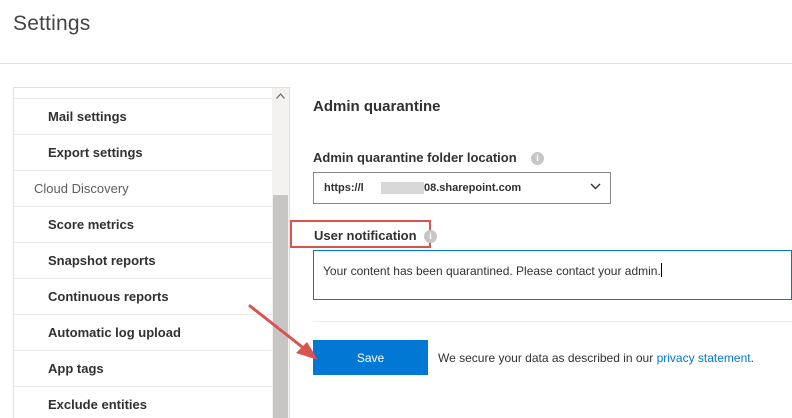  Describe the element at coordinates (377, 106) in the screenshot. I see `section-title: Admin quarantine` at that location.